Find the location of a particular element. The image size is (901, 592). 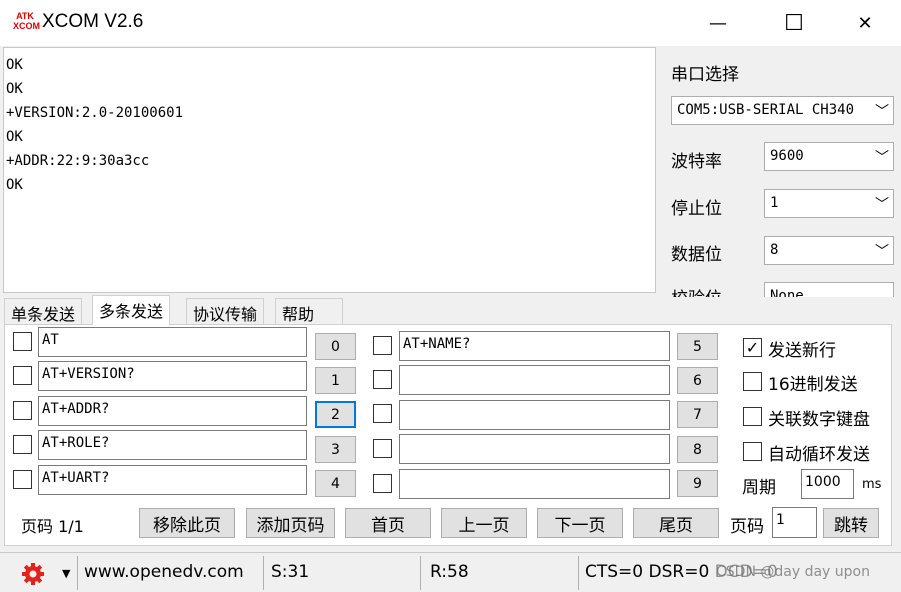

tab-protocol: 协议传输 is located at coordinates (225, 311).